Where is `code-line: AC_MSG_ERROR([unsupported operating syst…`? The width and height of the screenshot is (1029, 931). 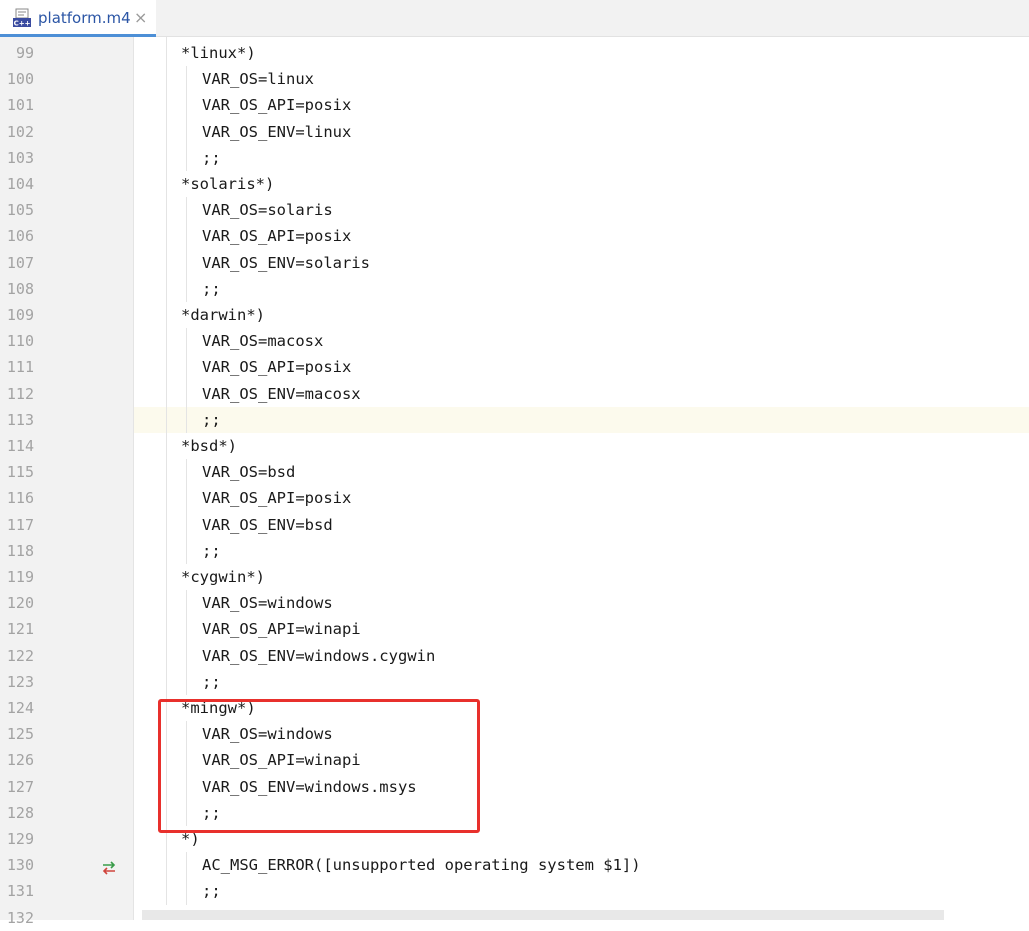
code-line: AC_MSG_ERROR([unsupported operating syst… is located at coordinates (581, 865).